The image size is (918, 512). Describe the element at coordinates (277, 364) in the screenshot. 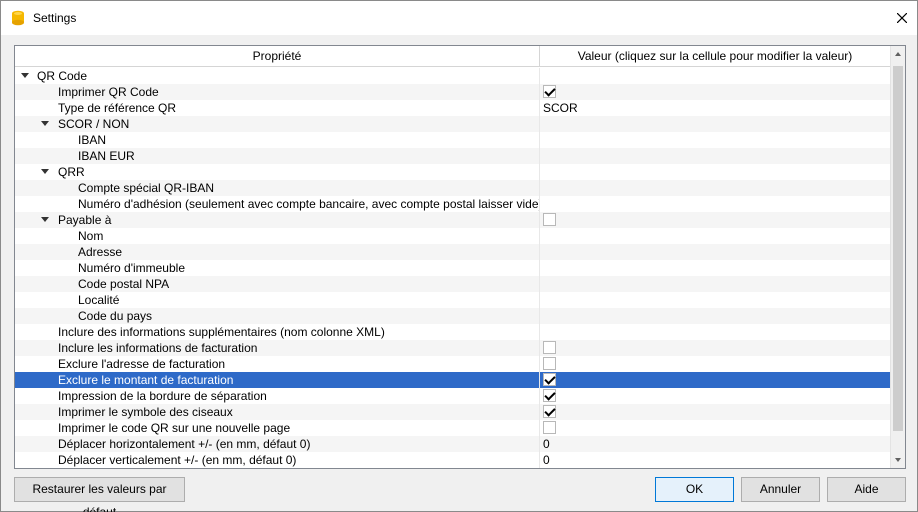

I see `property-cell: Exclure l'adresse de facturation` at that location.